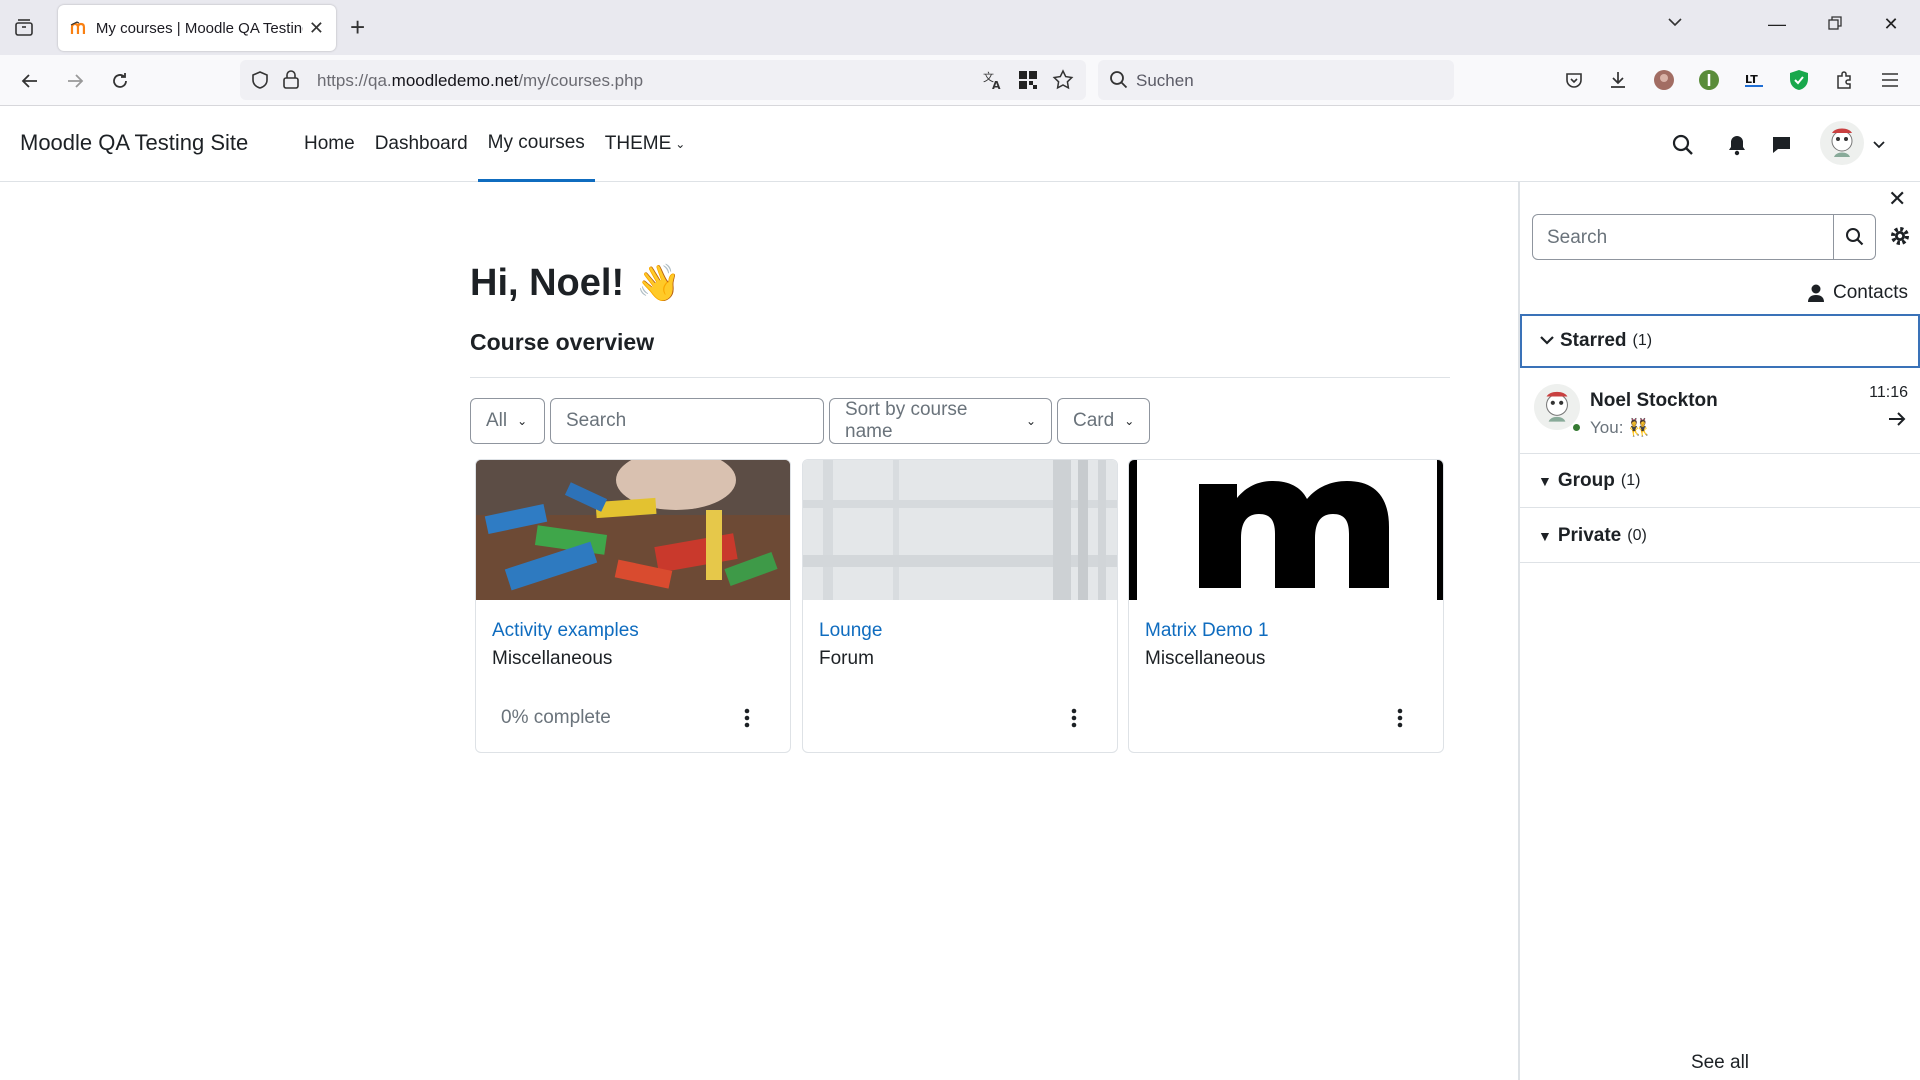 The height and width of the screenshot is (1080, 1920). Describe the element at coordinates (291, 81) in the screenshot. I see `lock-icon` at that location.